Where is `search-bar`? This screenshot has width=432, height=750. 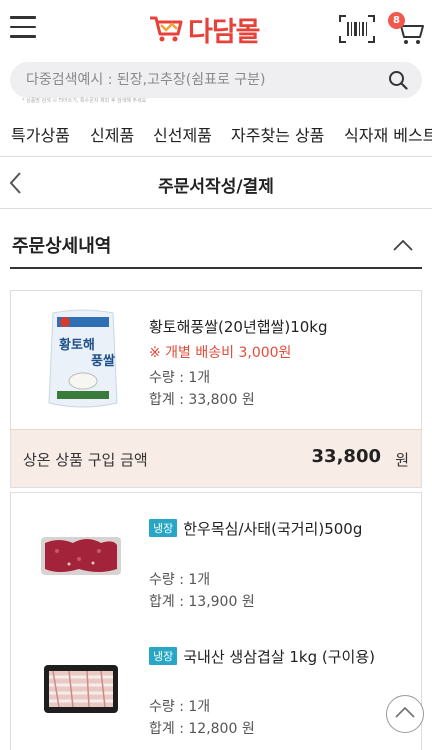
search-bar is located at coordinates (216, 80).